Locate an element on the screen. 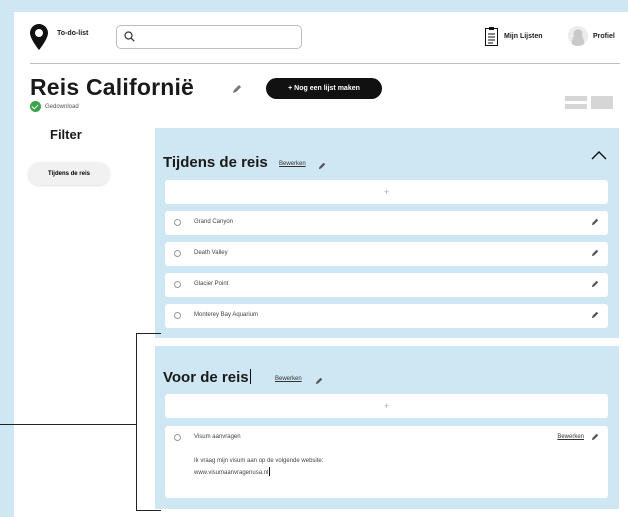 The width and height of the screenshot is (628, 517). check-circle-icon is located at coordinates (35, 106).